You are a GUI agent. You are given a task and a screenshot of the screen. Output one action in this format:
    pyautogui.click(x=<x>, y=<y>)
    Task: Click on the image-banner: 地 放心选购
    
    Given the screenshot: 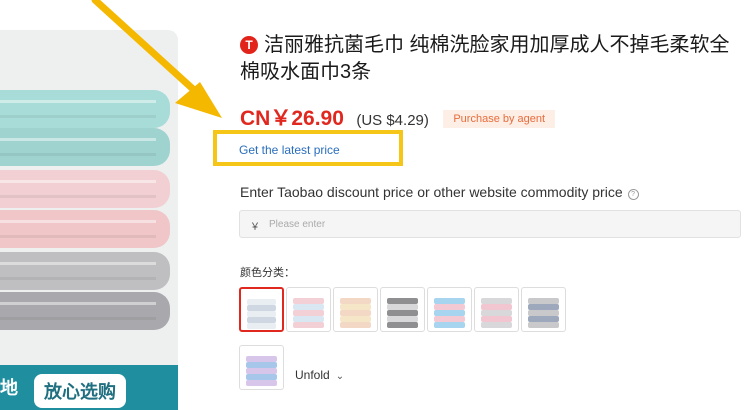 What is the action you would take?
    pyautogui.click(x=89, y=387)
    